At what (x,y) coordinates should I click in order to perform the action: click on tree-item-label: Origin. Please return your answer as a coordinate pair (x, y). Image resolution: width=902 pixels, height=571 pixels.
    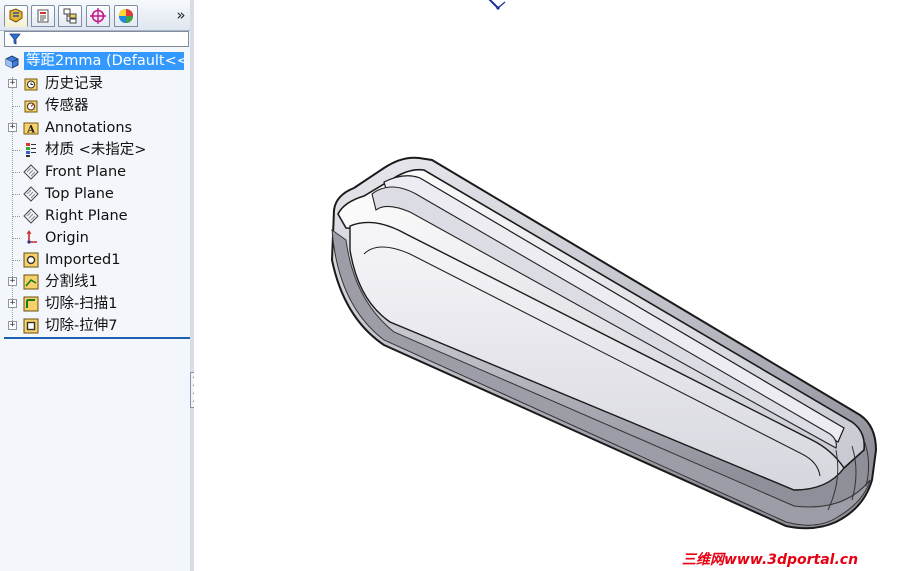
    Looking at the image, I should click on (67, 238).